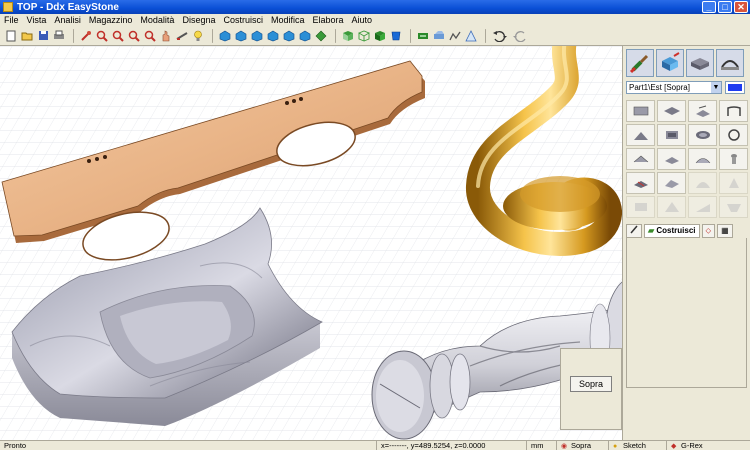 Image resolution: width=750 pixels, height=450 pixels. I want to click on paint-brush-icon, so click(640, 63).